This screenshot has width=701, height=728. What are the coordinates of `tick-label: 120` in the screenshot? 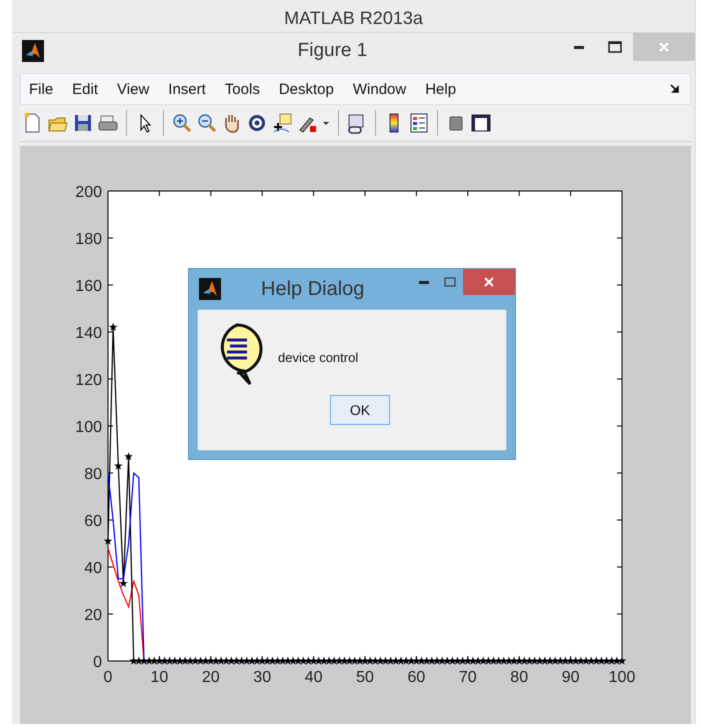 It's located at (88, 380).